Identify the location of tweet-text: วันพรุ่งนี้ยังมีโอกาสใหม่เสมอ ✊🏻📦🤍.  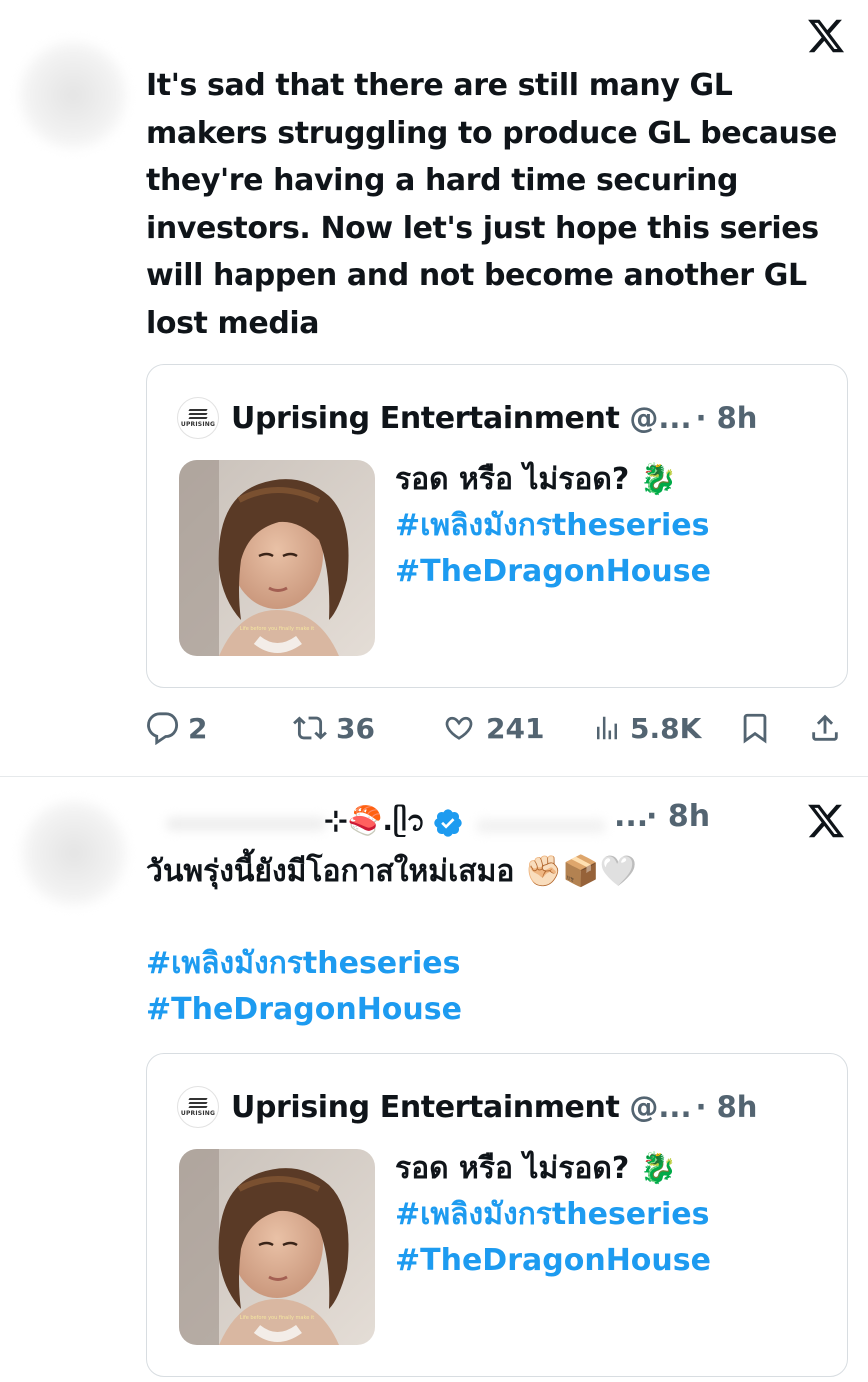
(391, 871).